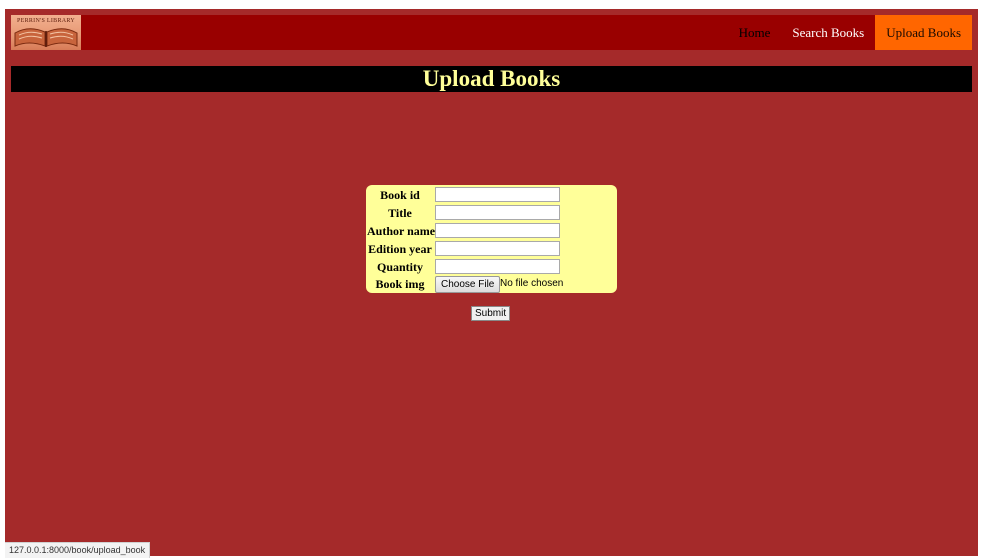 The image size is (983, 560). I want to click on page-header: Upload Books, so click(491, 79).